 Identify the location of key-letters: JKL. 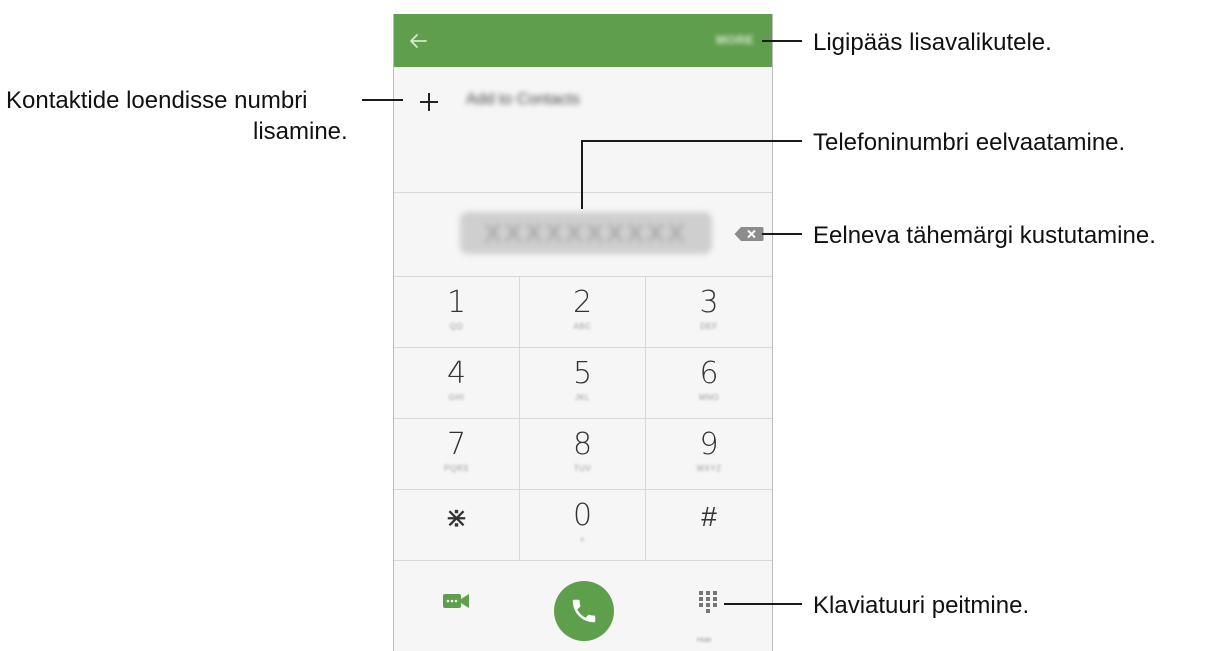
(582, 397).